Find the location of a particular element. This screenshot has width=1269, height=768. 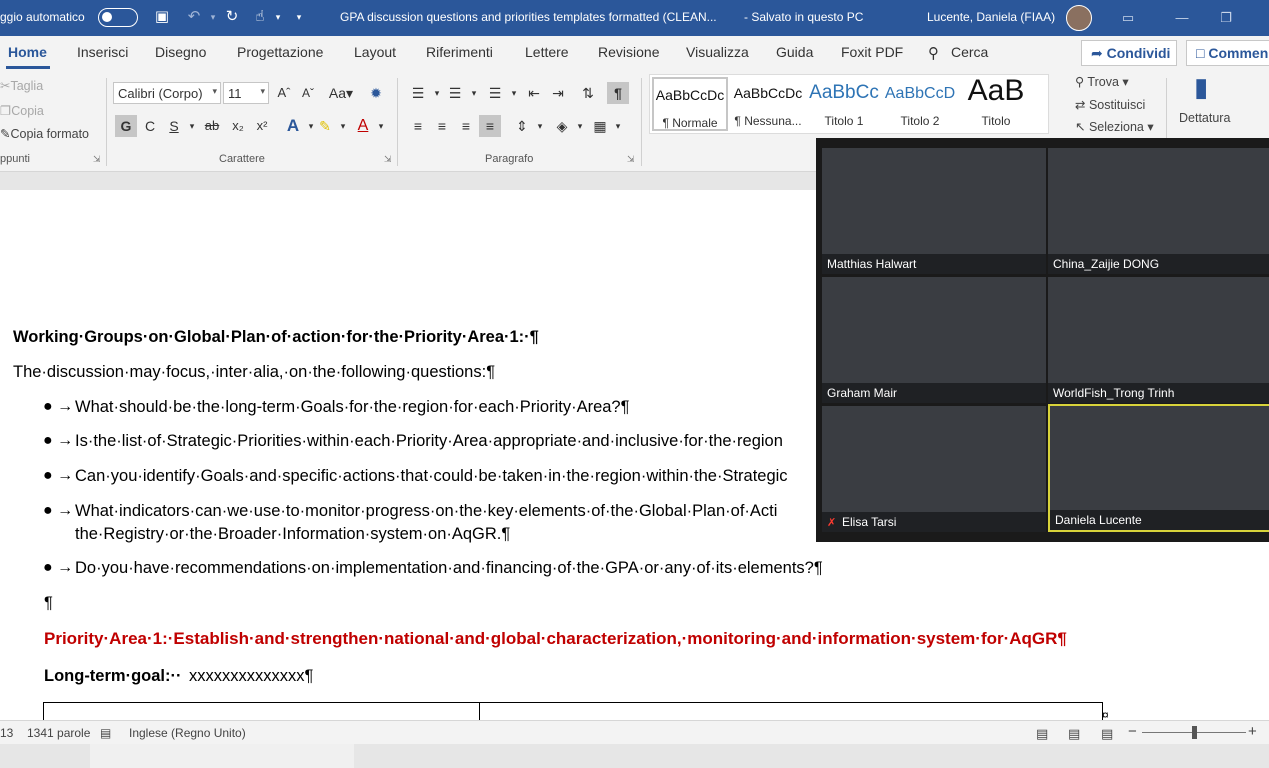

tab-view: Visualizza is located at coordinates (717, 52).